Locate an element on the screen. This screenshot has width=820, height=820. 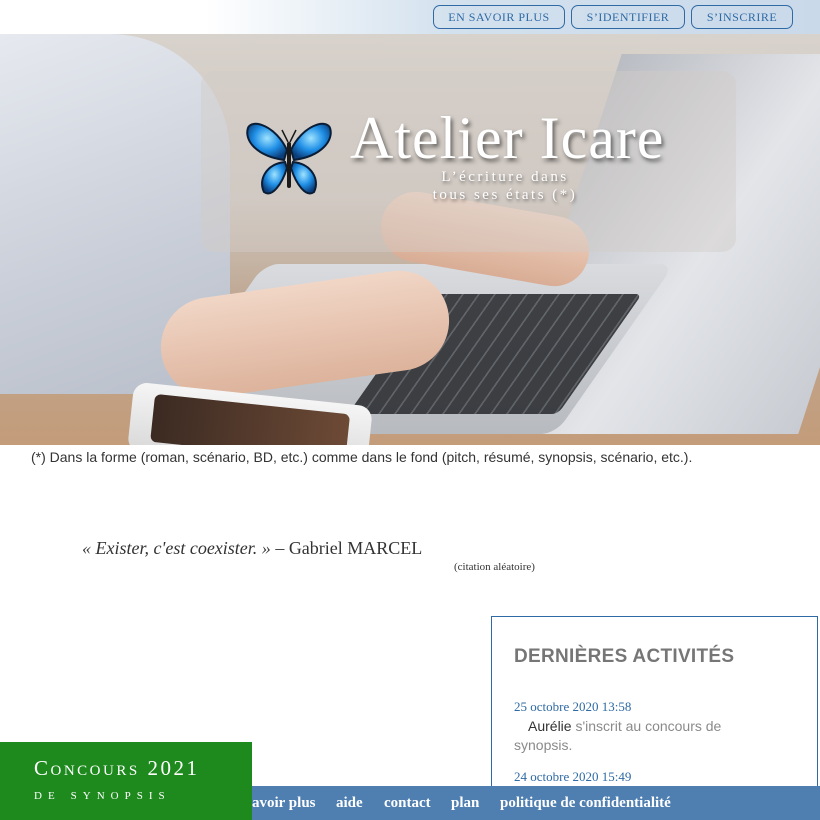
footer-link-politique: politique de confidentialité is located at coordinates (585, 803).